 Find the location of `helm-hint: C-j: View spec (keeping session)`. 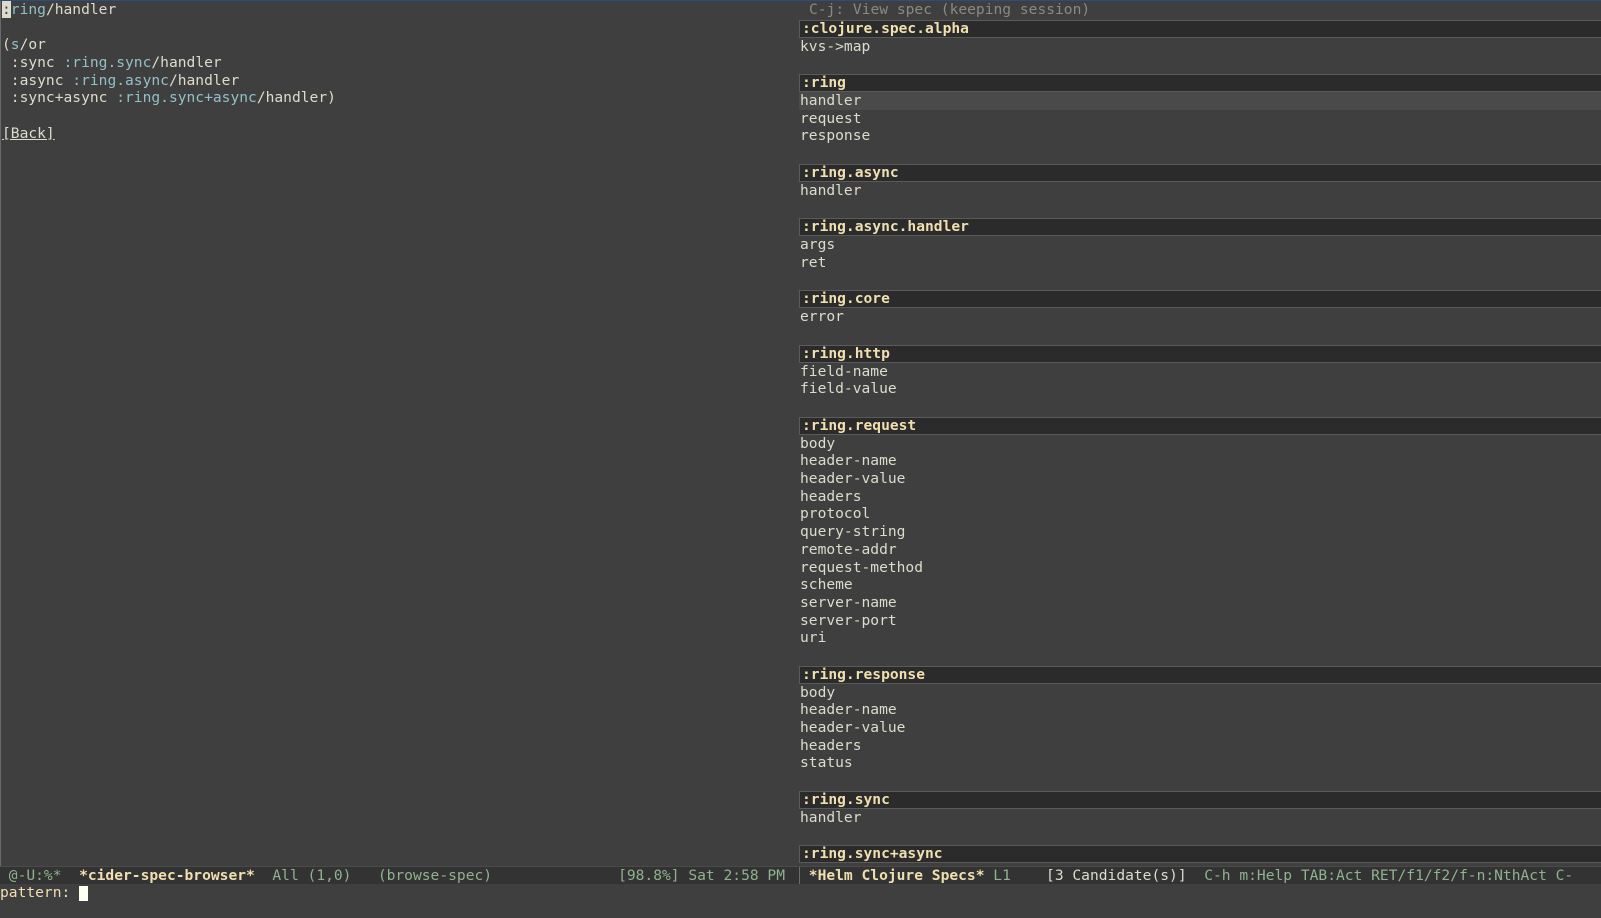

helm-hint: C-j: View spec (keeping session) is located at coordinates (950, 9).